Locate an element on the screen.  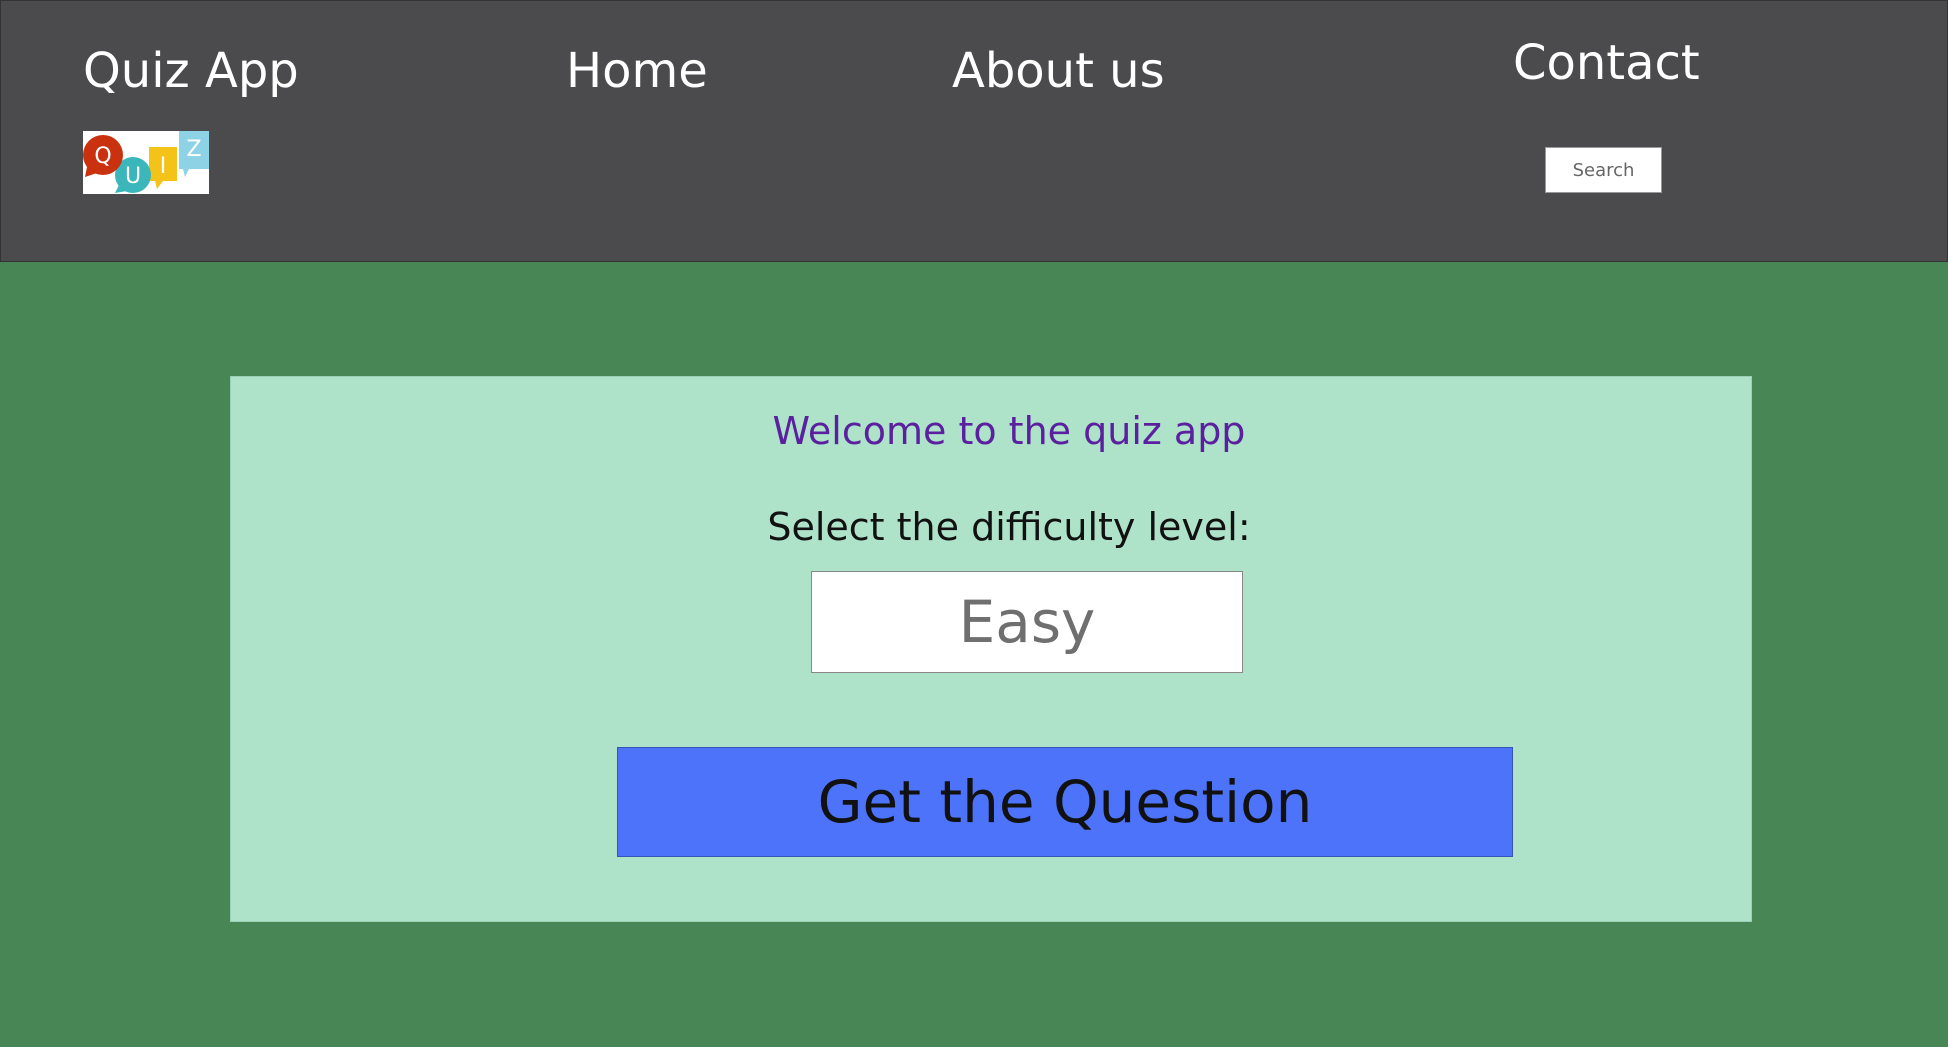
app-title: Quiz App is located at coordinates (191, 71).